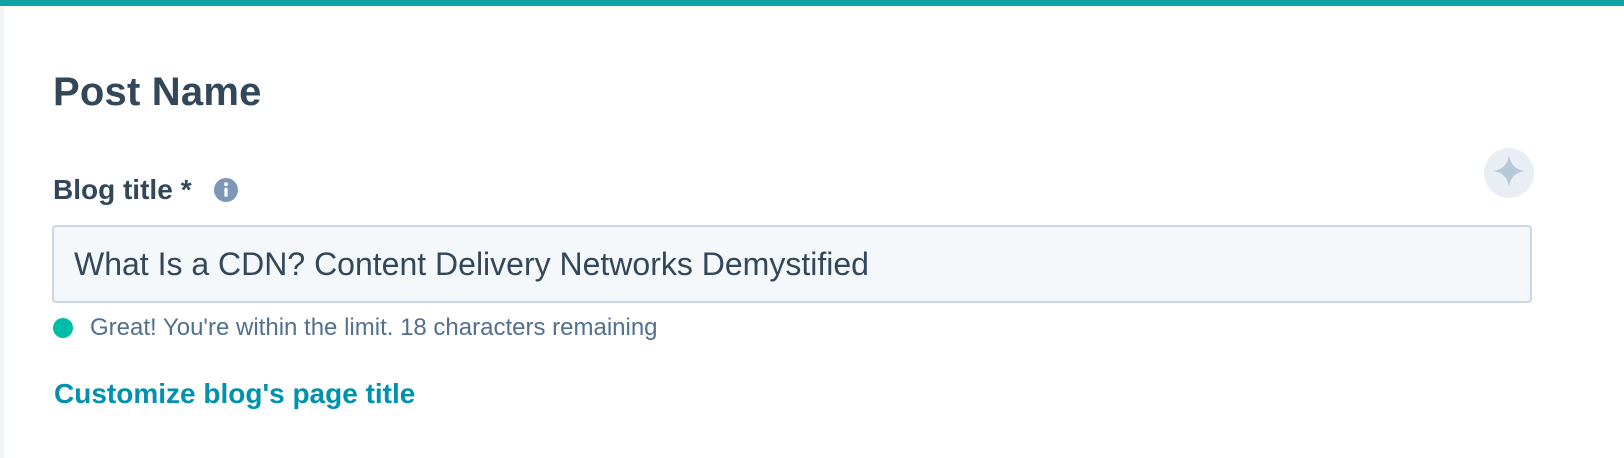 The image size is (1624, 458). I want to click on success-status-dot, so click(63, 328).